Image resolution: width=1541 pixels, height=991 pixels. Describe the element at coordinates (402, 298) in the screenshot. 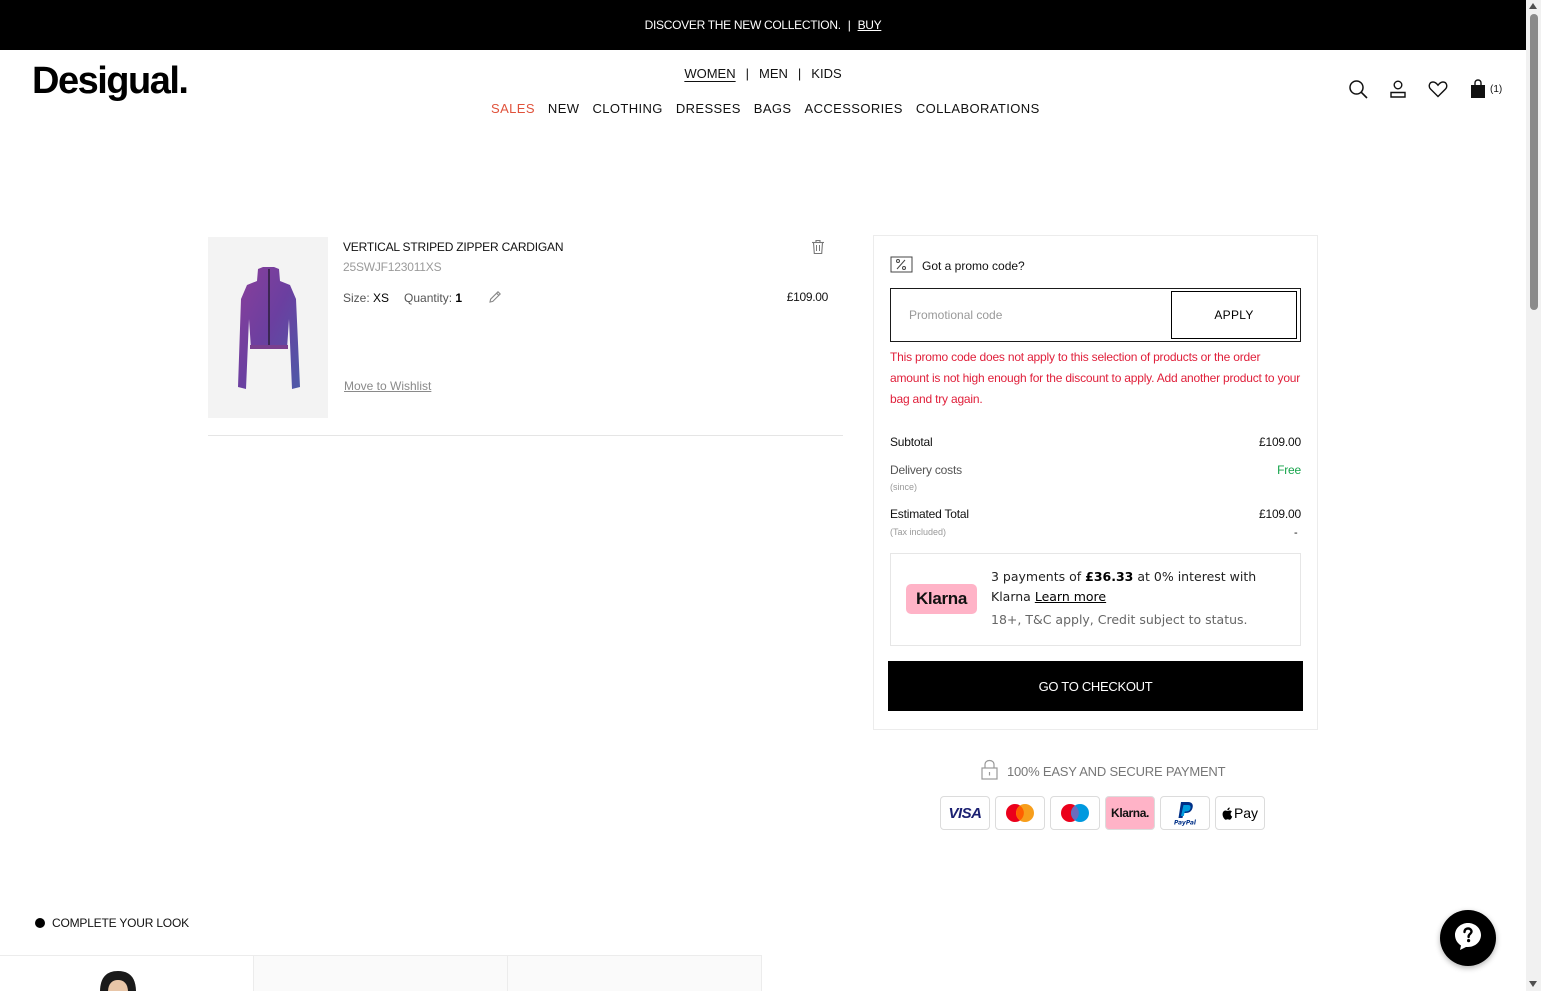

I see `product-attributes: Size: XS Quantity: 1` at that location.